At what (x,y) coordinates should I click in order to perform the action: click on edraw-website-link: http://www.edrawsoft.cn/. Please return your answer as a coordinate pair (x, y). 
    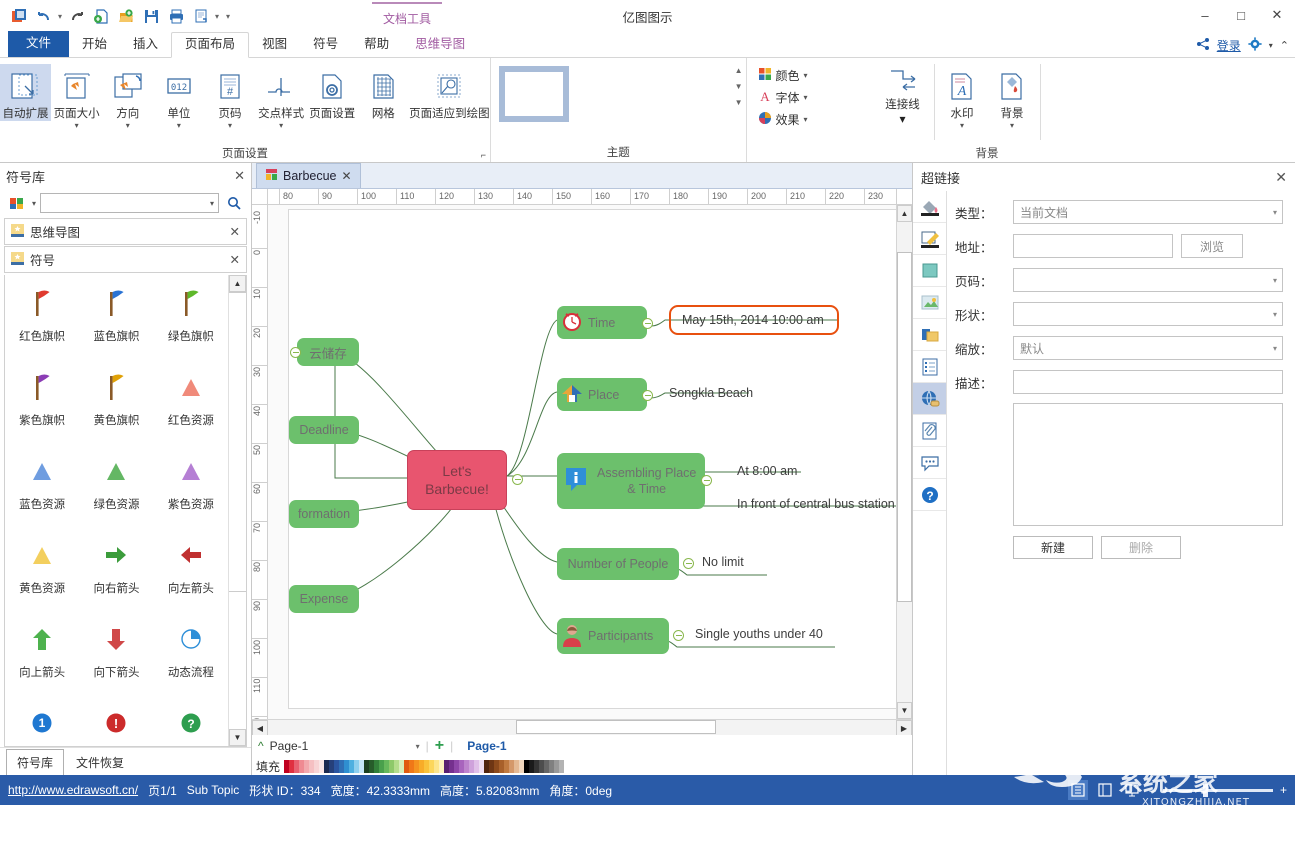
    Looking at the image, I should click on (73, 790).